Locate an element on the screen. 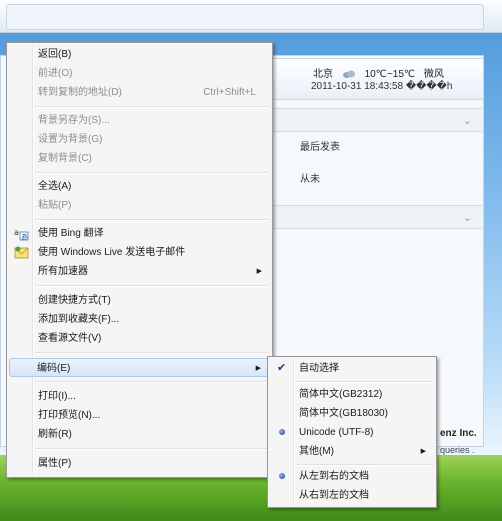  latest-post-label: 最后发表 is located at coordinates (320, 147).